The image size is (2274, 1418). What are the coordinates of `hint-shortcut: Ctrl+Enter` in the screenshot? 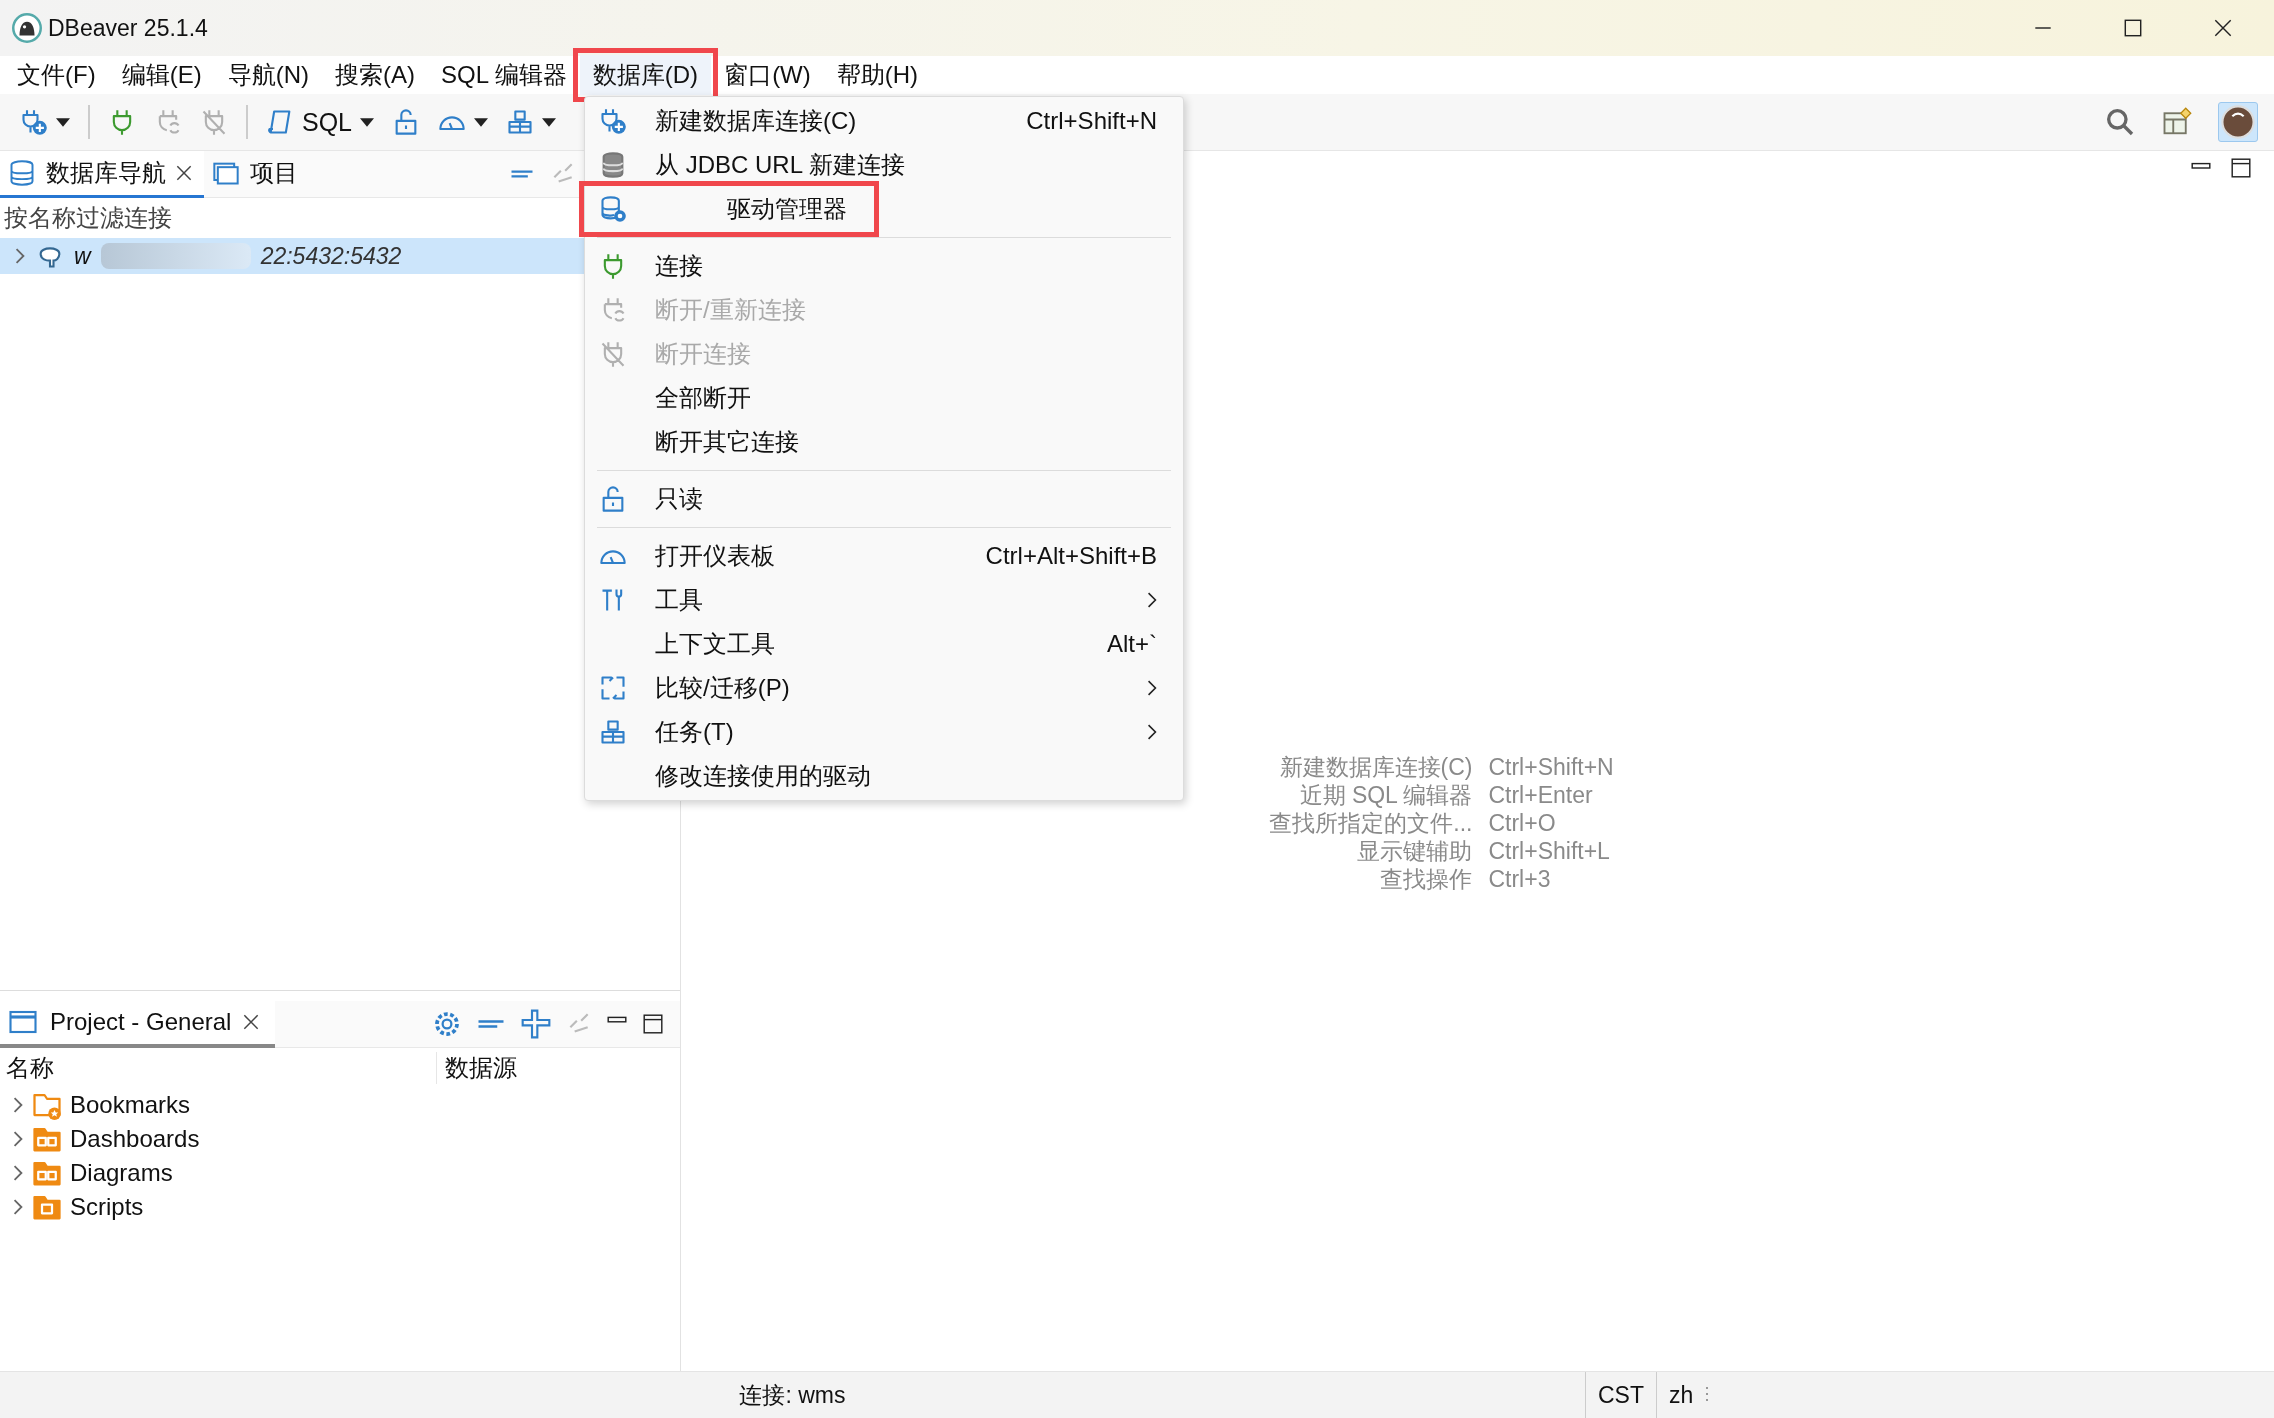 It's located at (1541, 795).